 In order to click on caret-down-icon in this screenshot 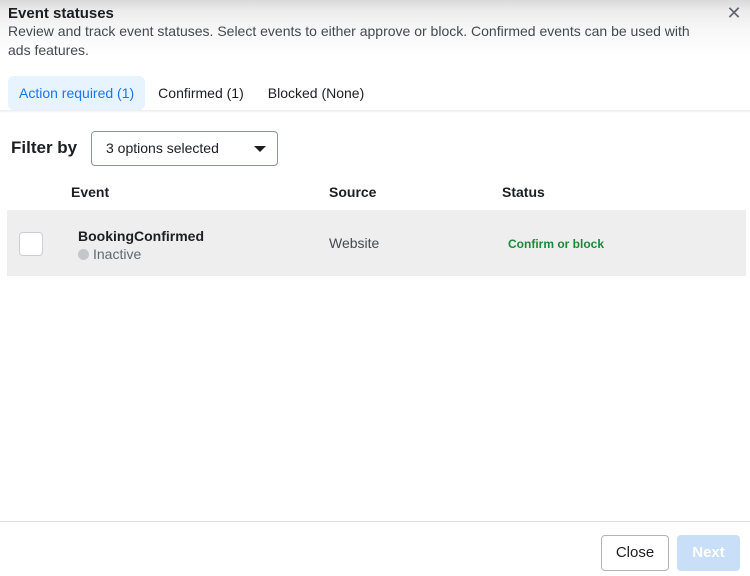, I will do `click(260, 149)`.